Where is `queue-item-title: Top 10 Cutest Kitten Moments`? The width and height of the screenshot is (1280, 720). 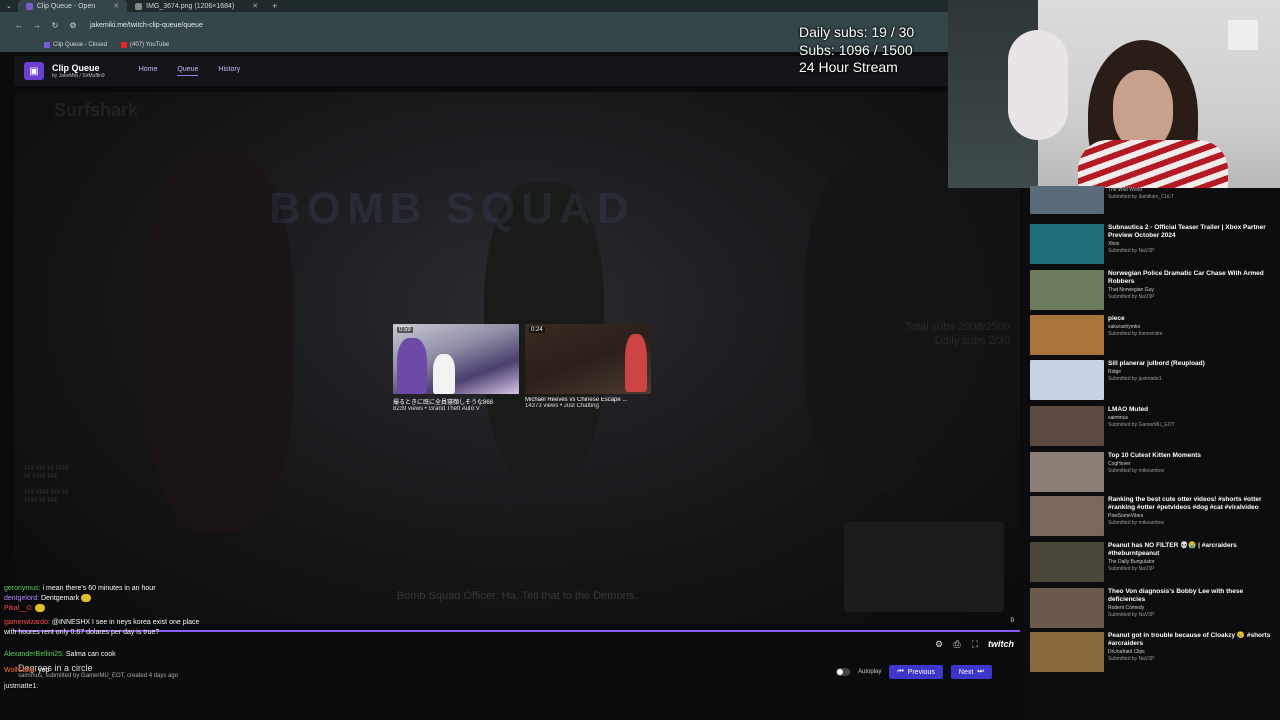
queue-item-title: Top 10 Cutest Kitten Moments is located at coordinates (1193, 456).